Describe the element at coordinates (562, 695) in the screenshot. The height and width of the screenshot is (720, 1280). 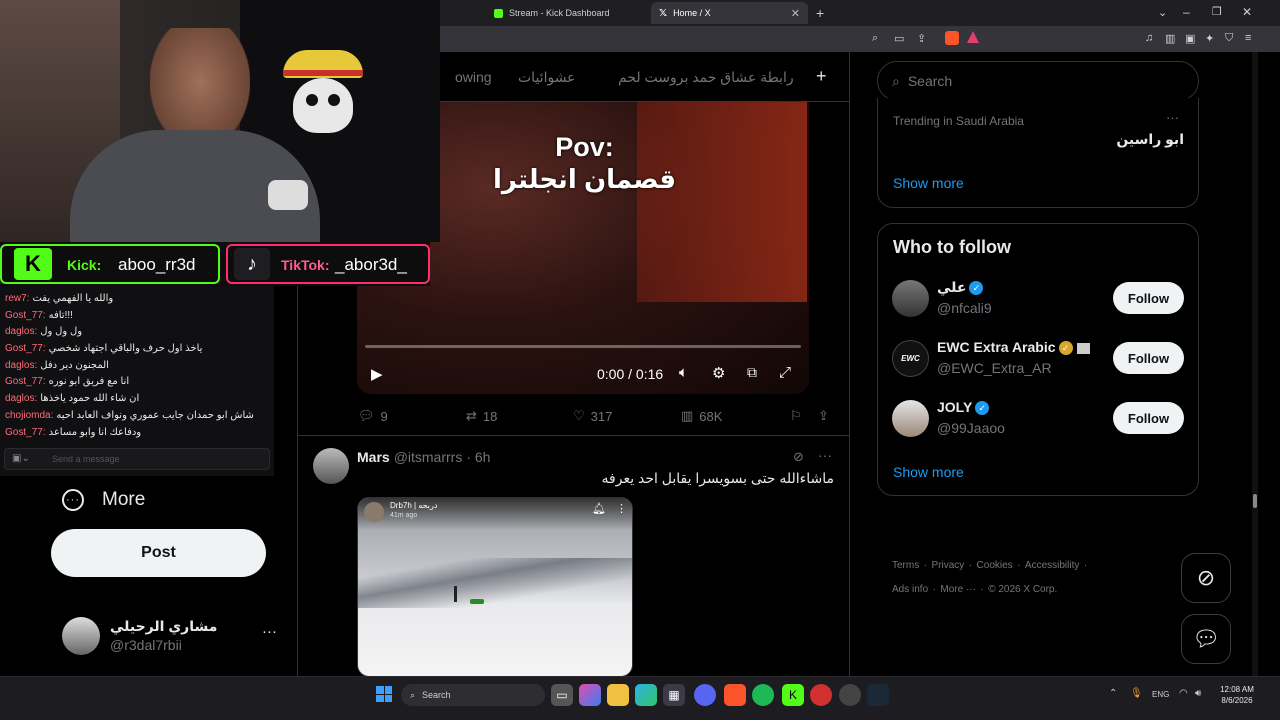
I see `task-view-icon: ▭` at that location.